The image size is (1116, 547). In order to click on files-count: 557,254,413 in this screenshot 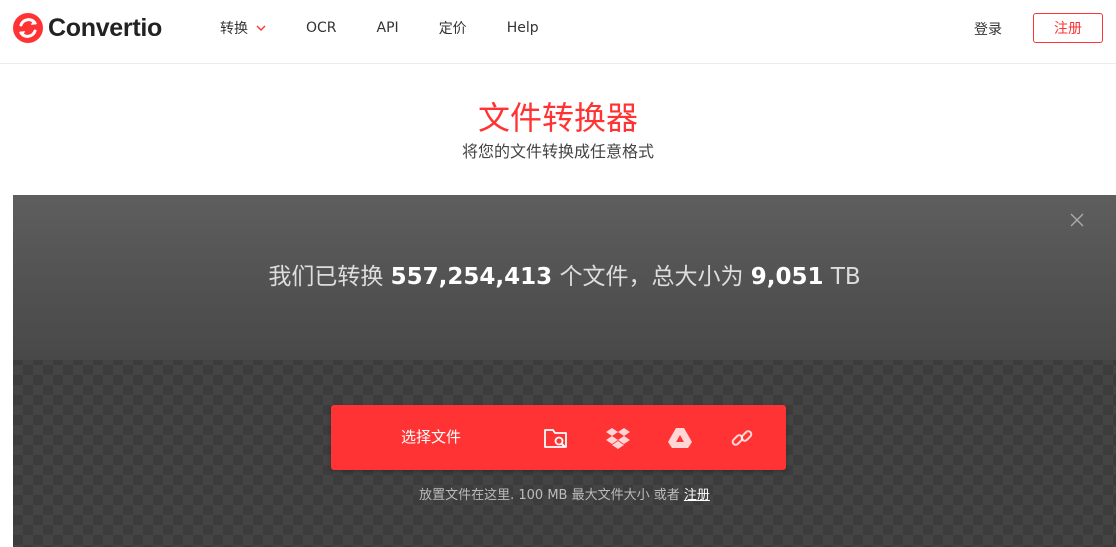, I will do `click(471, 277)`.